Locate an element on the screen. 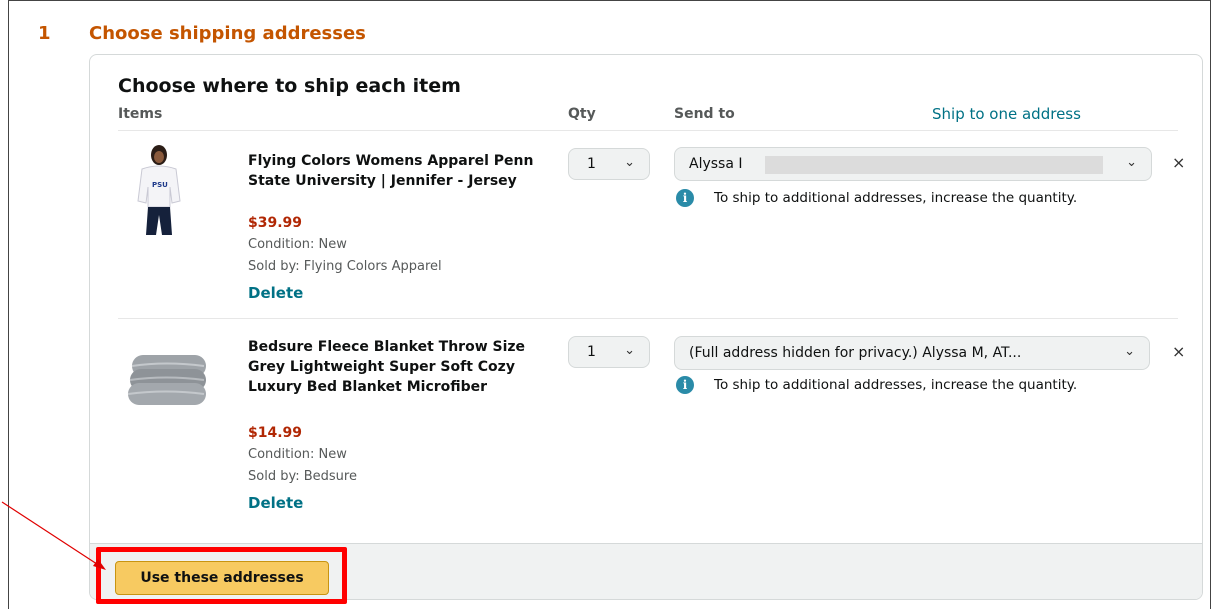 This screenshot has width=1217, height=609. item-seller: Sold by: Bedsure is located at coordinates (302, 476).